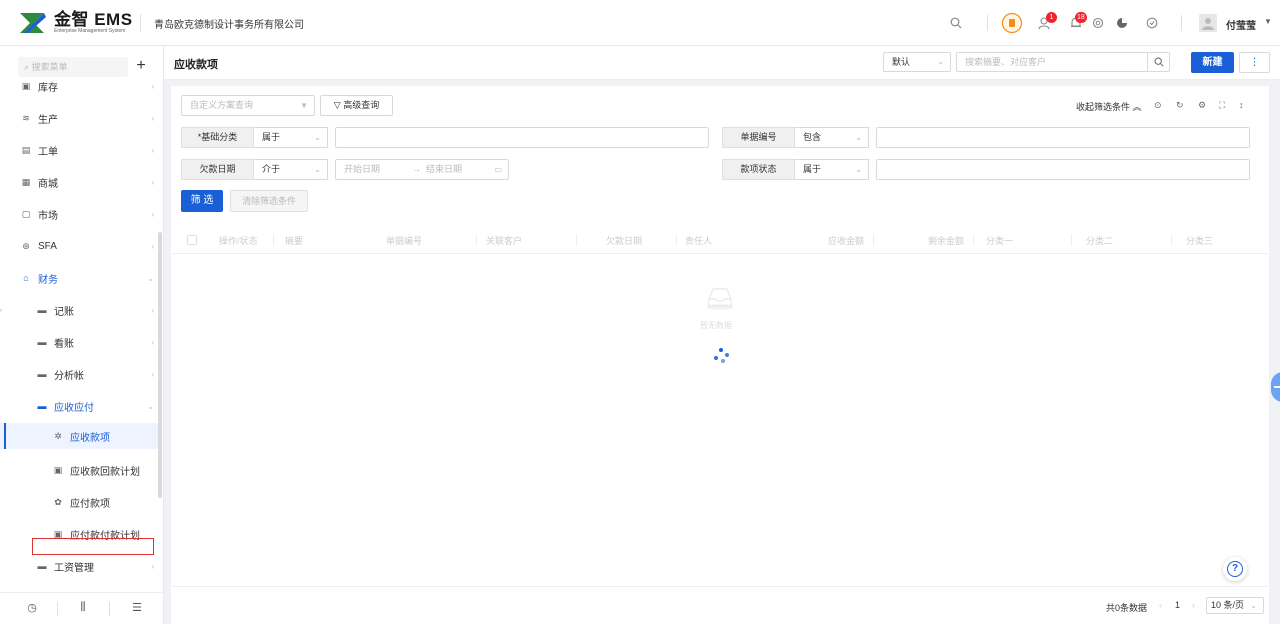 The height and width of the screenshot is (624, 1280). Describe the element at coordinates (105, 472) in the screenshot. I see `sidebar-item-label: 应收款回款计划` at that location.